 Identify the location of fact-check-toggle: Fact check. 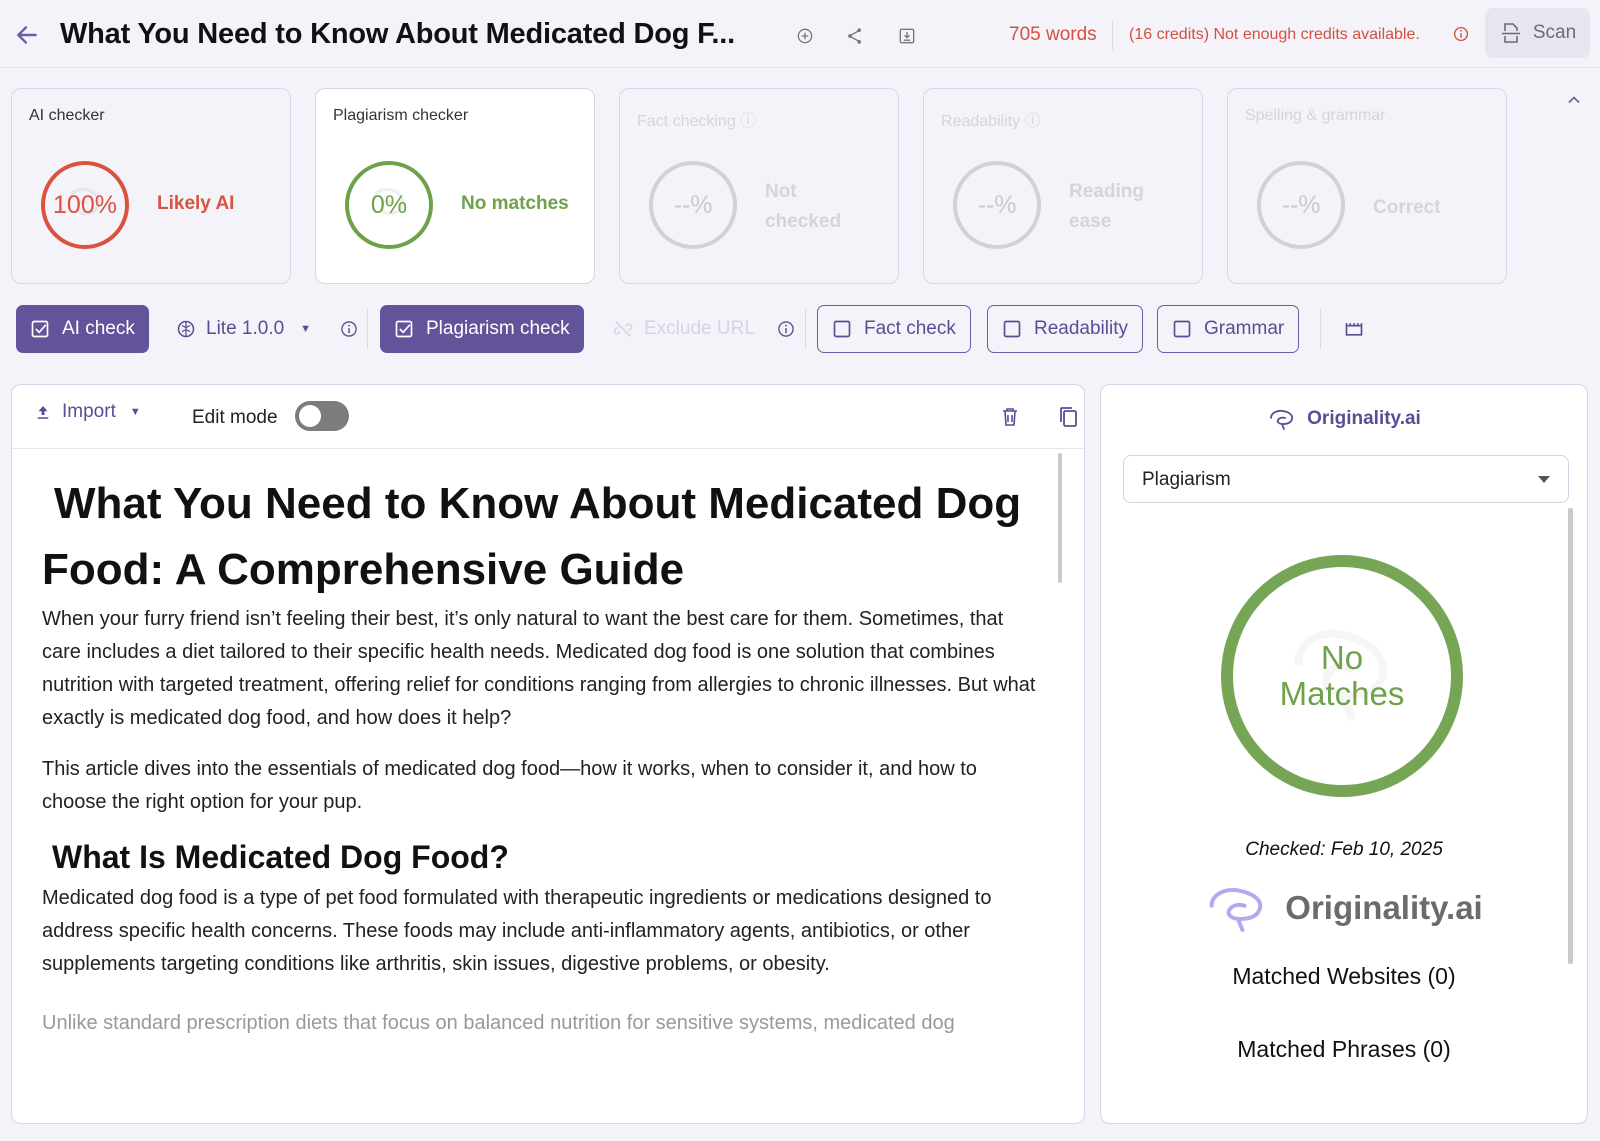
(894, 329).